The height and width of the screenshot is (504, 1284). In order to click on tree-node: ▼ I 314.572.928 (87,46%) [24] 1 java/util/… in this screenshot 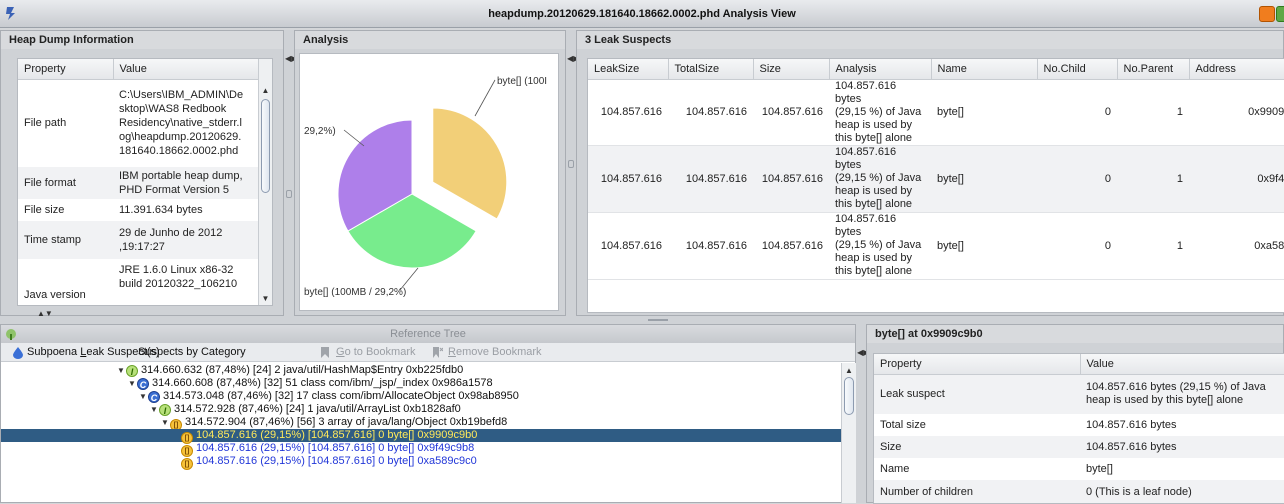, I will do `click(421, 409)`.